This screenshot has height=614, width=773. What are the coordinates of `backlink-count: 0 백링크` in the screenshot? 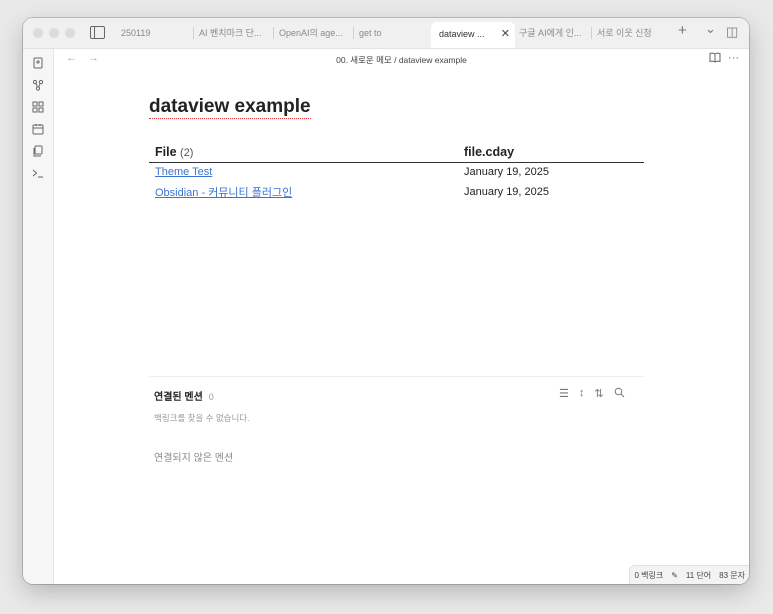 It's located at (648, 575).